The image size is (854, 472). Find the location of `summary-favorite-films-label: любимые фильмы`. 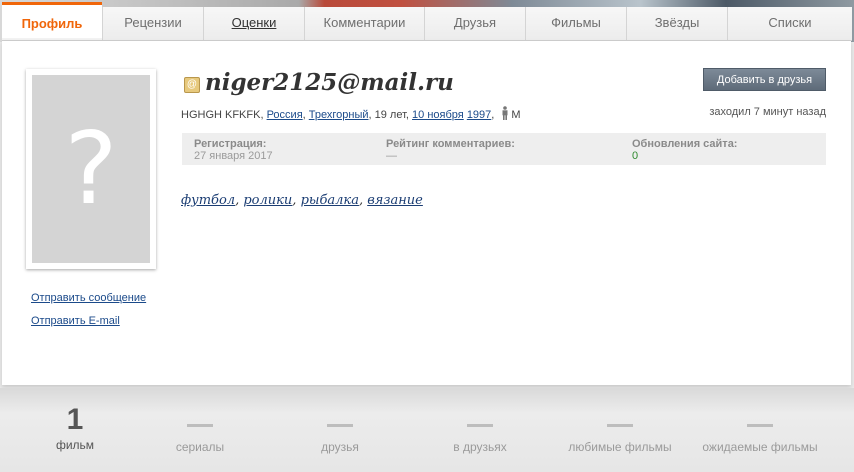

summary-favorite-films-label: любимые фильмы is located at coordinates (620, 447).